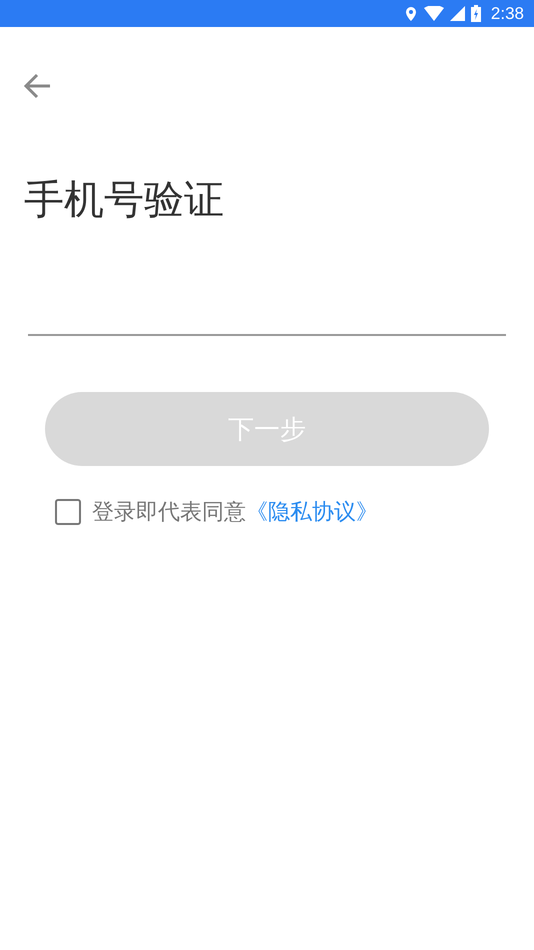 The image size is (534, 950). What do you see at coordinates (235, 513) in the screenshot?
I see `agreement-text: 登录即代表同意《隐私协议》` at bounding box center [235, 513].